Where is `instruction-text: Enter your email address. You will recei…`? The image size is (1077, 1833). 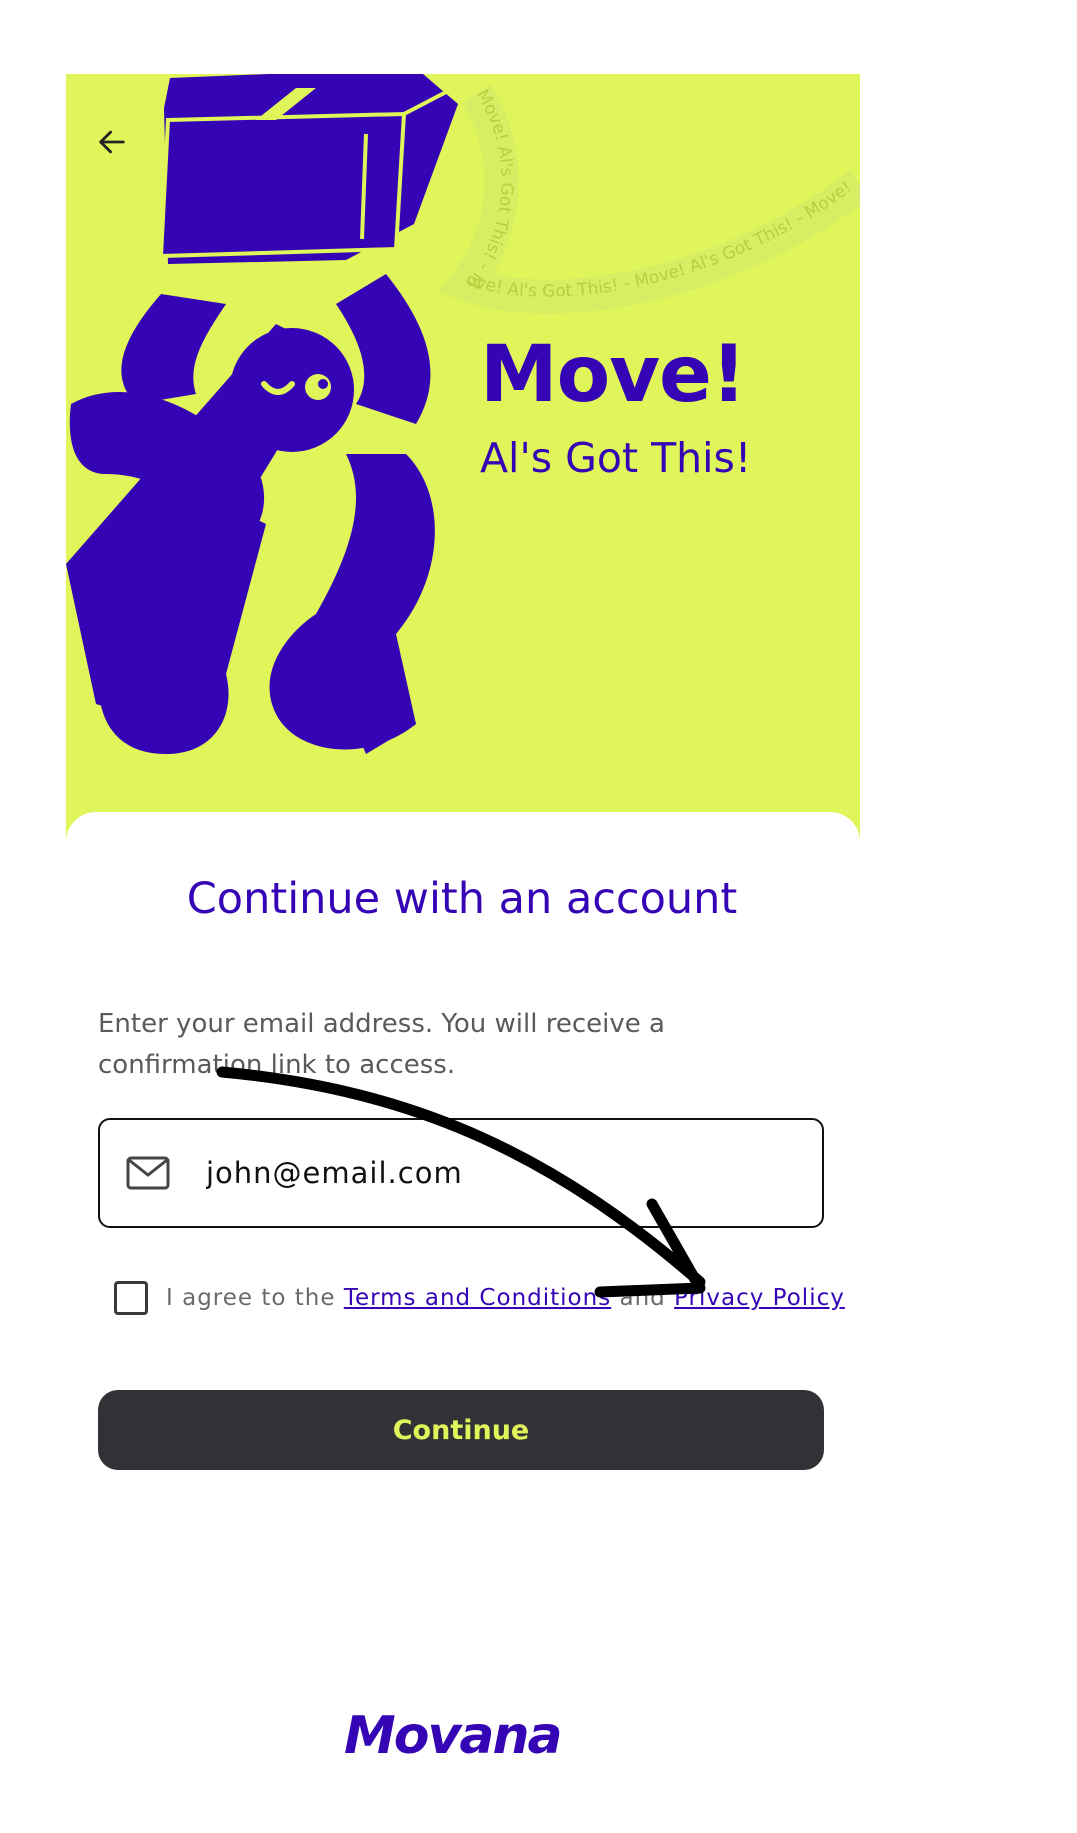
instruction-text: Enter your email address. You will recei… is located at coordinates (381, 1044).